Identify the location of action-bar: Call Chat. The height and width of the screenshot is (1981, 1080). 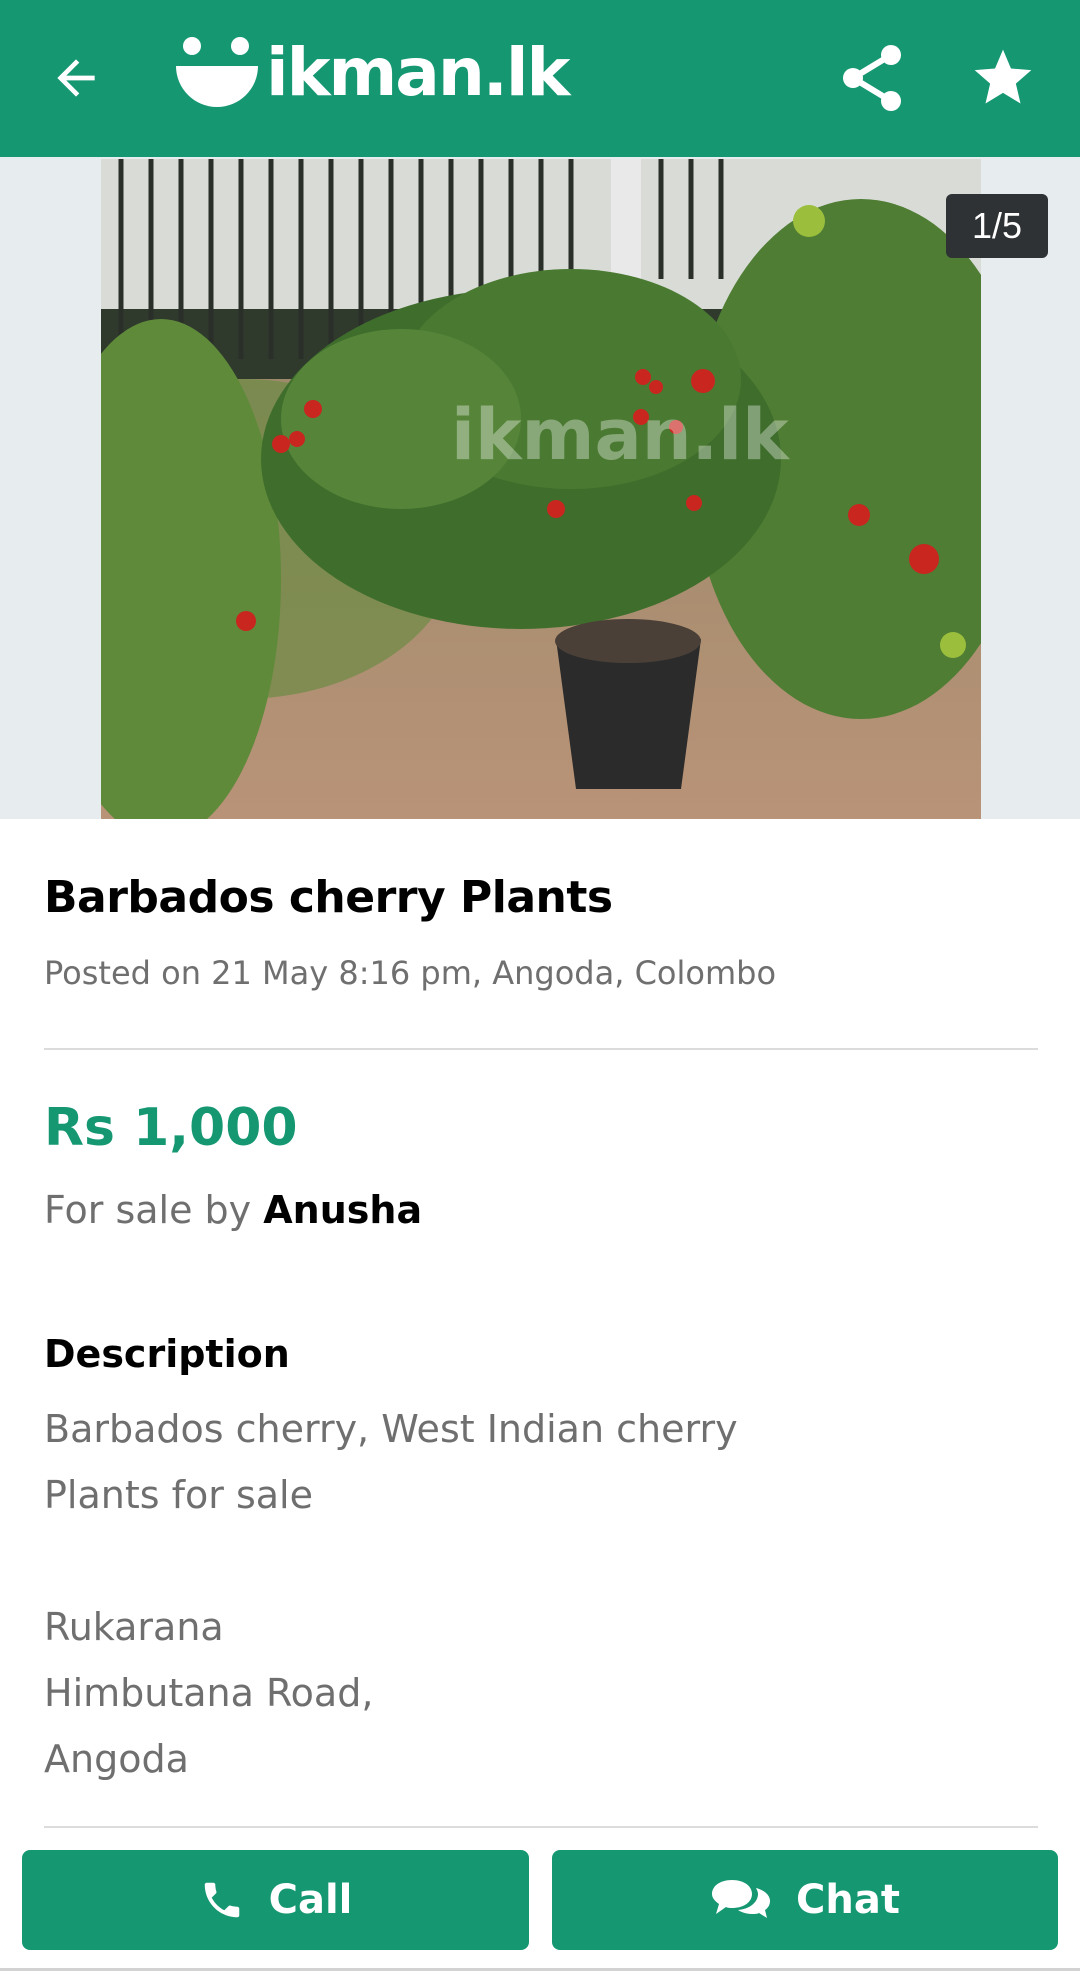
(540, 1906).